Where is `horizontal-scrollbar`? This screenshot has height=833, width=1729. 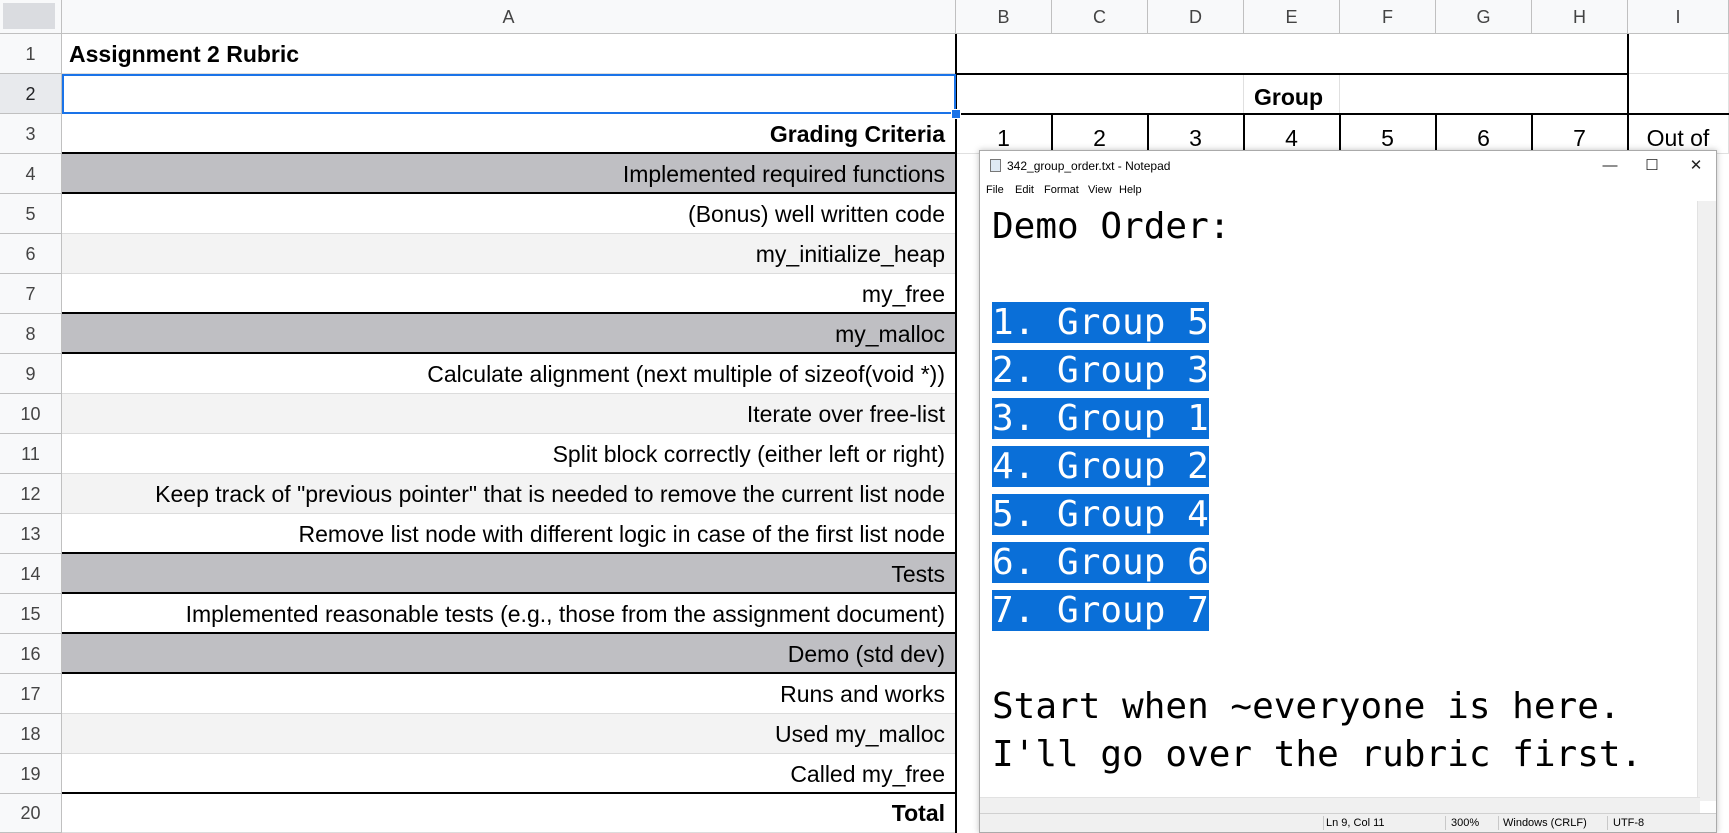 horizontal-scrollbar is located at coordinates (1340, 805).